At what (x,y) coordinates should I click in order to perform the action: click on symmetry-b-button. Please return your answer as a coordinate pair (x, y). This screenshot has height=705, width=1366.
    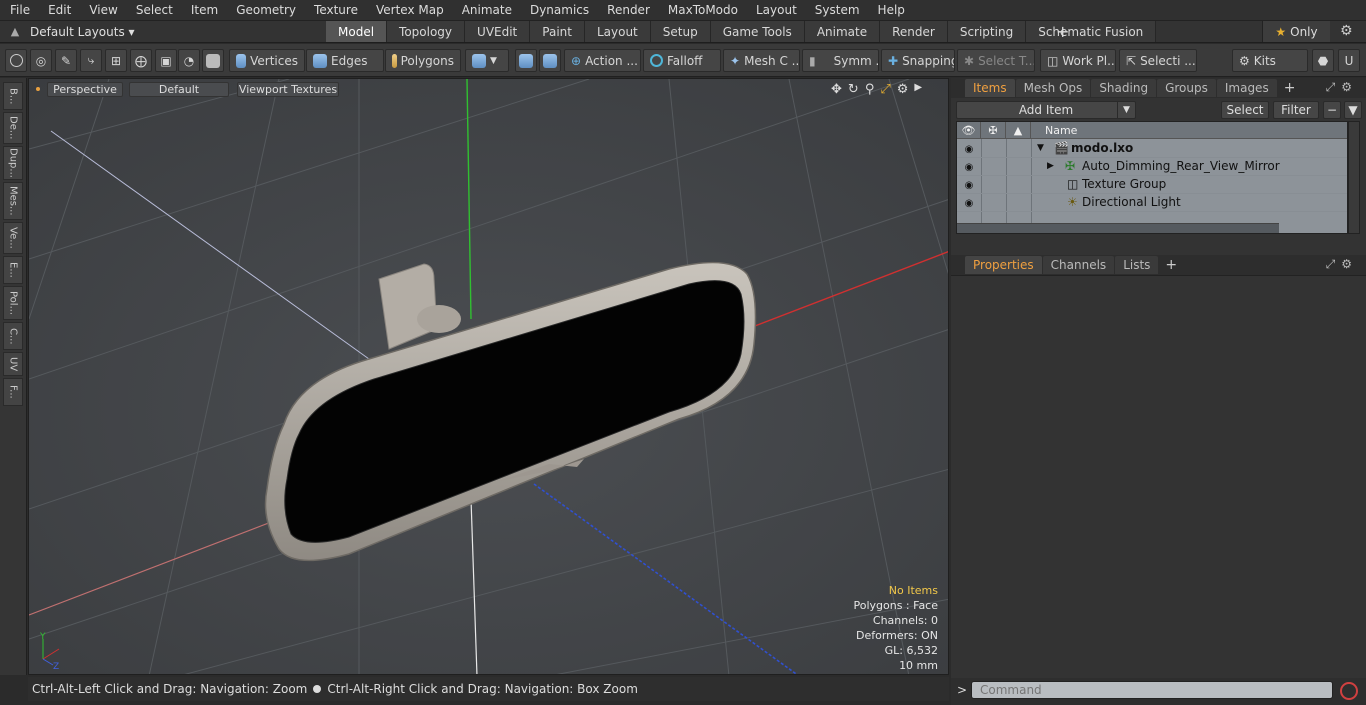
    Looking at the image, I should click on (550, 60).